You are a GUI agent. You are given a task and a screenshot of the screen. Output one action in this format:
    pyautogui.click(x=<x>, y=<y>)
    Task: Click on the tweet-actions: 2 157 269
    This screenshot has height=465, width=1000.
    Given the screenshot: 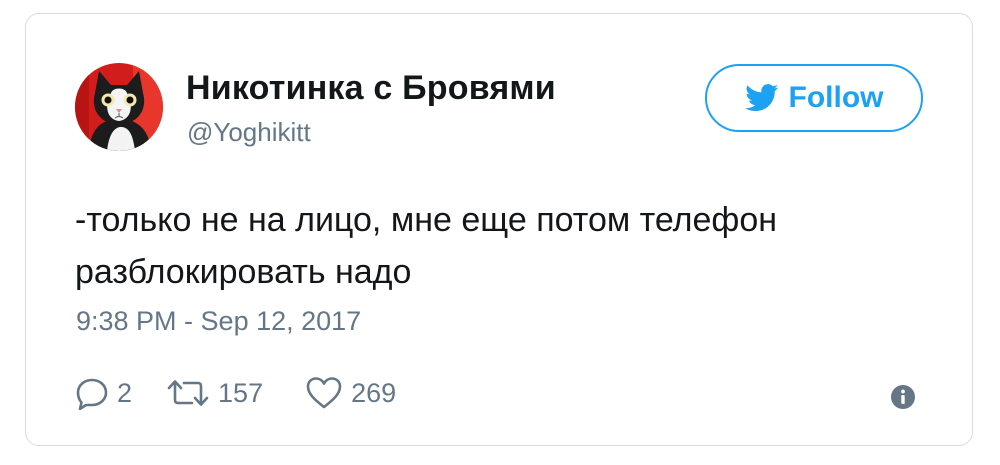 What is the action you would take?
    pyautogui.click(x=235, y=393)
    